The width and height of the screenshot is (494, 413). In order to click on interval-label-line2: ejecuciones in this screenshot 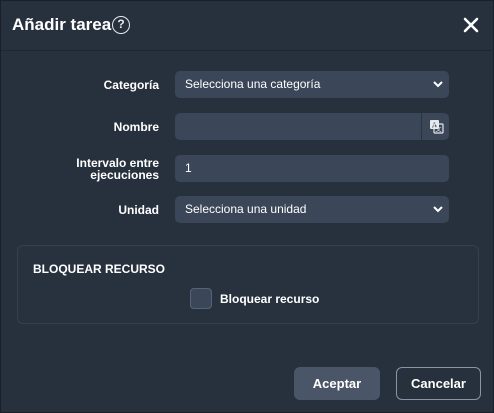, I will do `click(124, 175)`.